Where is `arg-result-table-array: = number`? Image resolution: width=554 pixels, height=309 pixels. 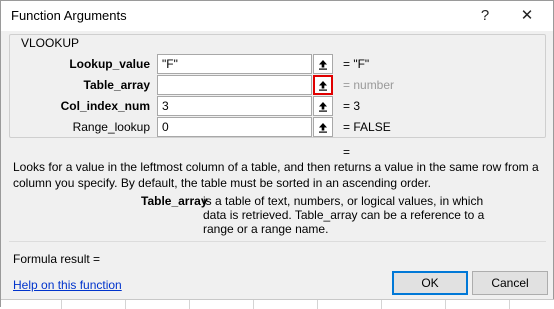 arg-result-table-array: = number is located at coordinates (369, 85).